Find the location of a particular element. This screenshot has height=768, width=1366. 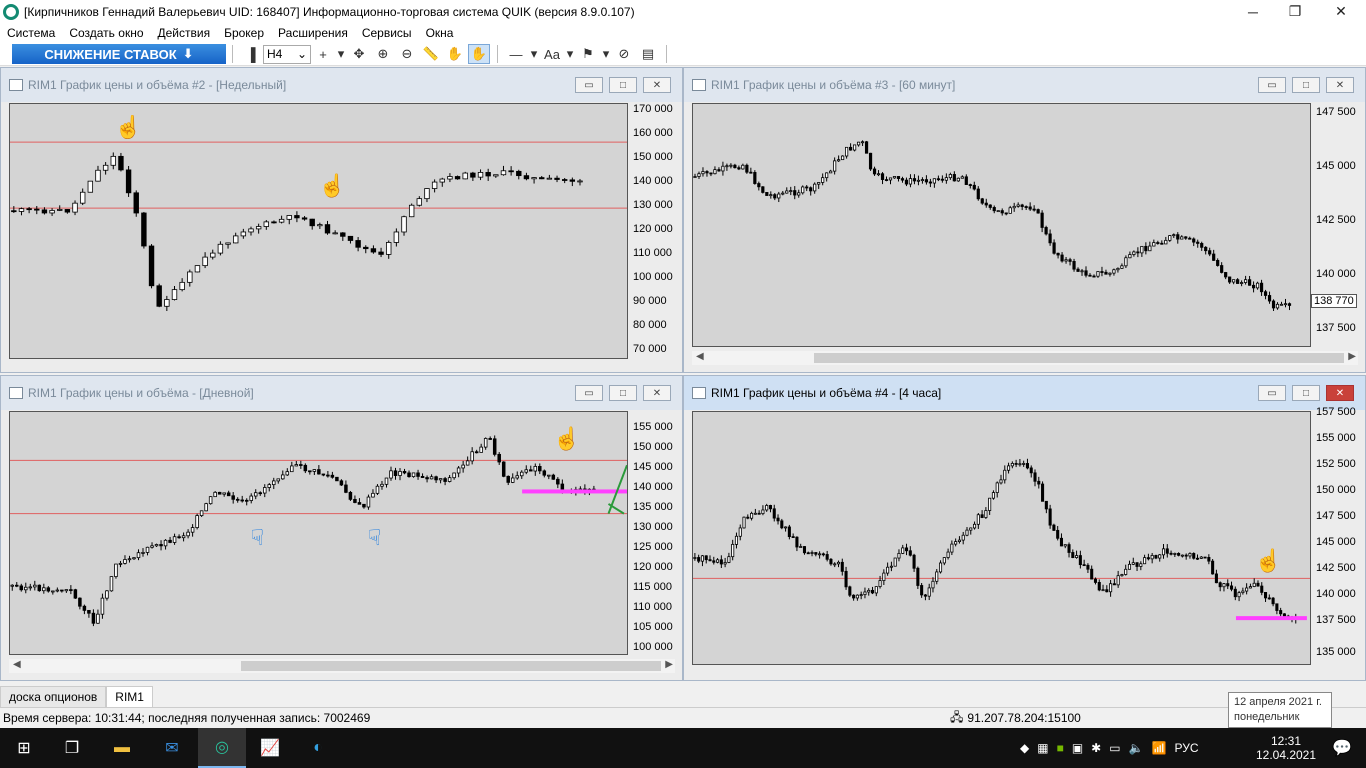

edge-browser-icon: ◐ is located at coordinates (318, 748).